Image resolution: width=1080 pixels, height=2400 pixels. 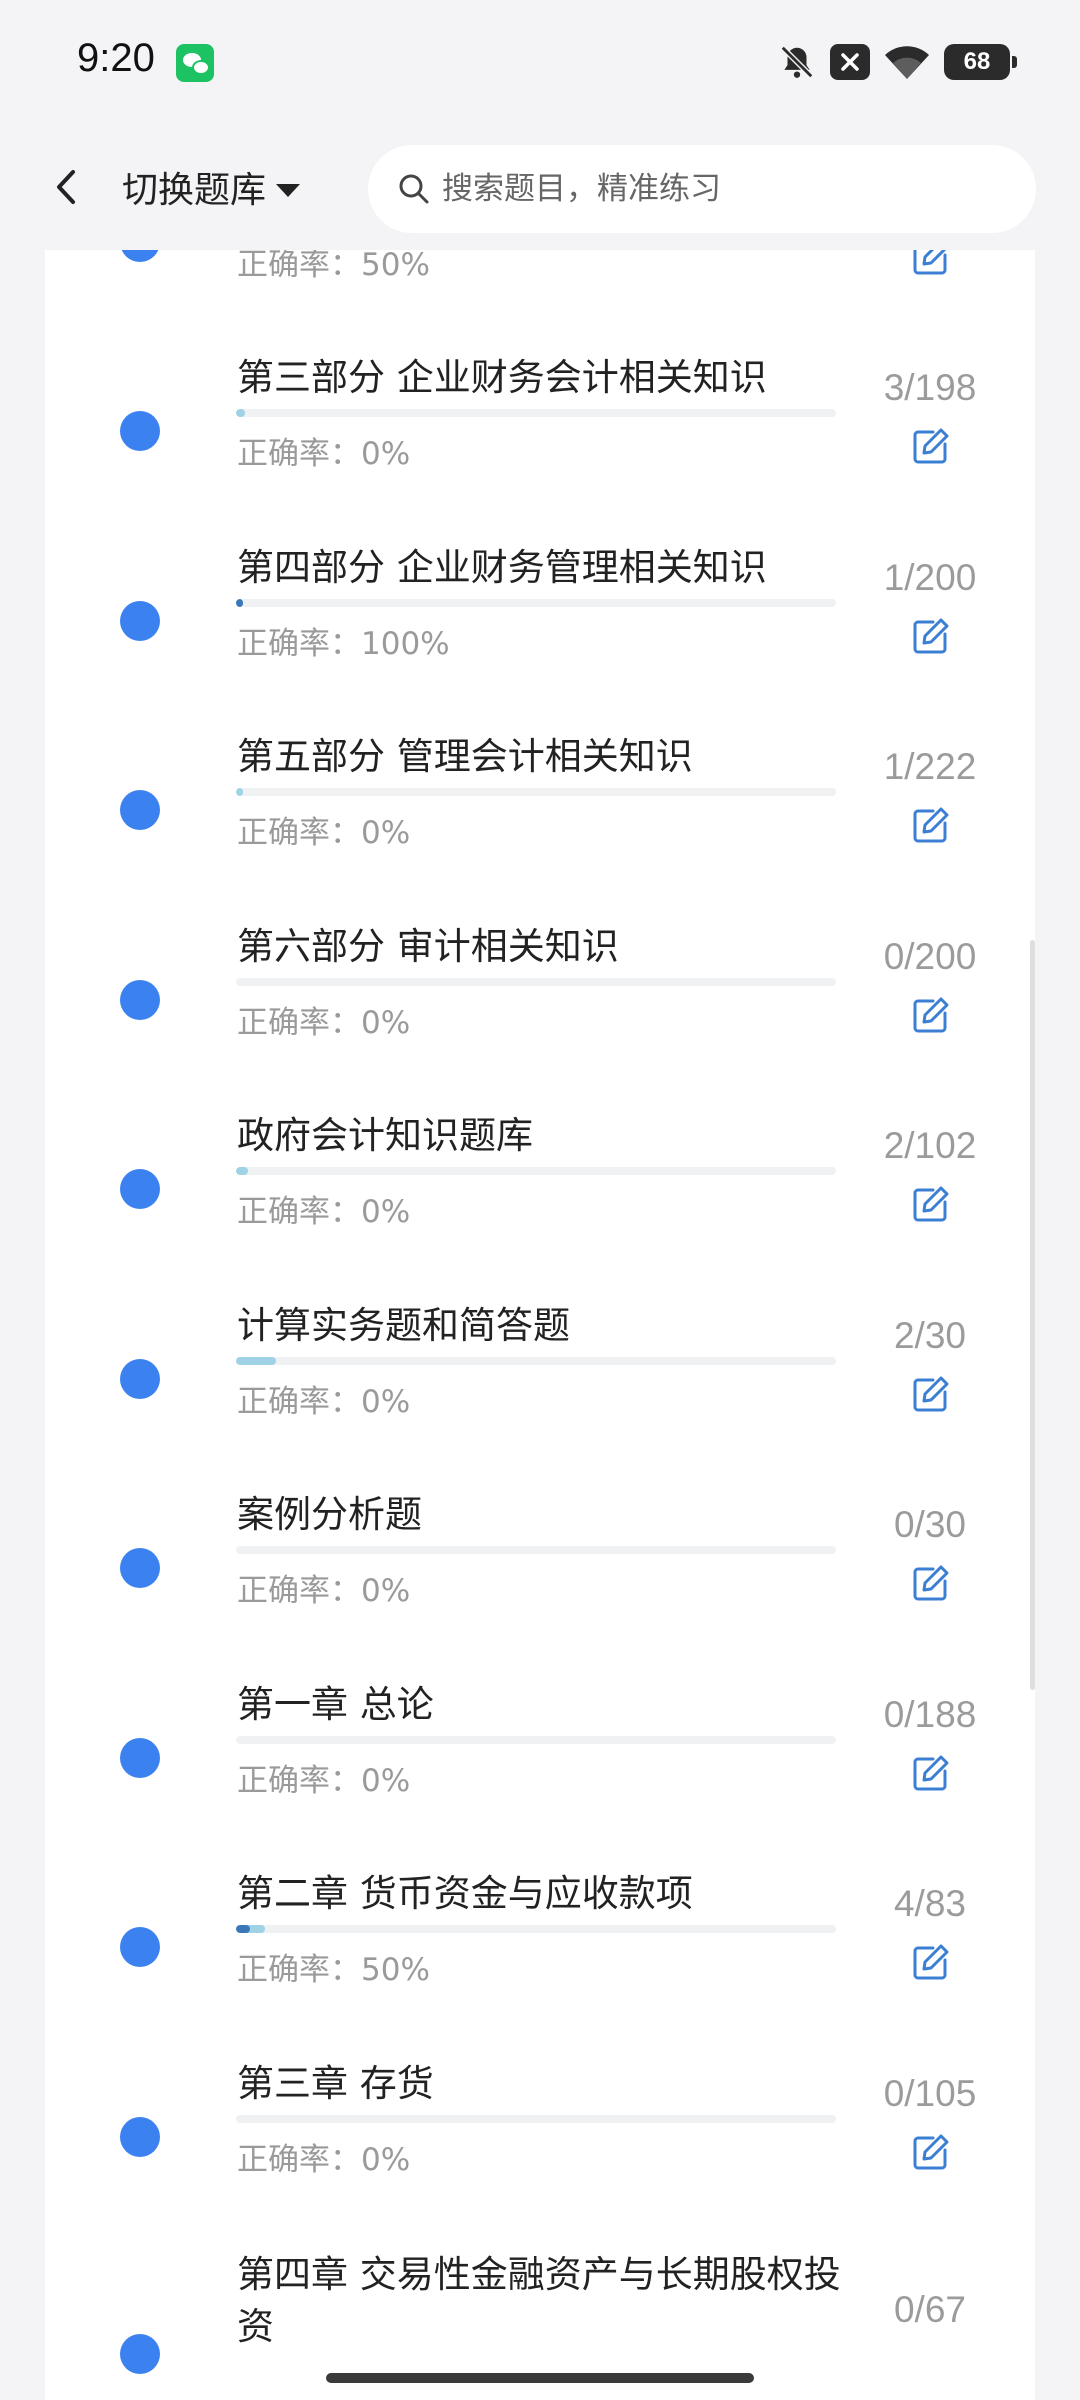 I want to click on row-title: 案例分析题, so click(x=329, y=1514).